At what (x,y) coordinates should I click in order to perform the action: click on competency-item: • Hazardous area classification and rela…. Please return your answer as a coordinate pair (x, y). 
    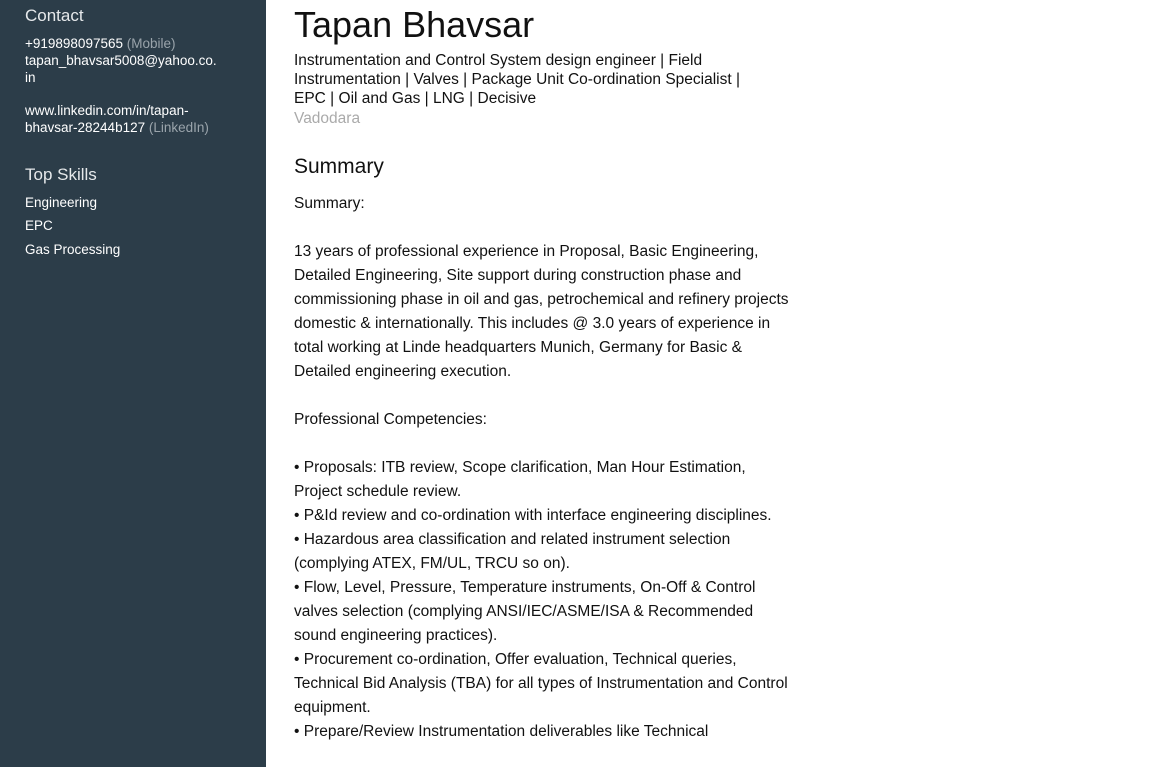
    Looking at the image, I should click on (512, 551).